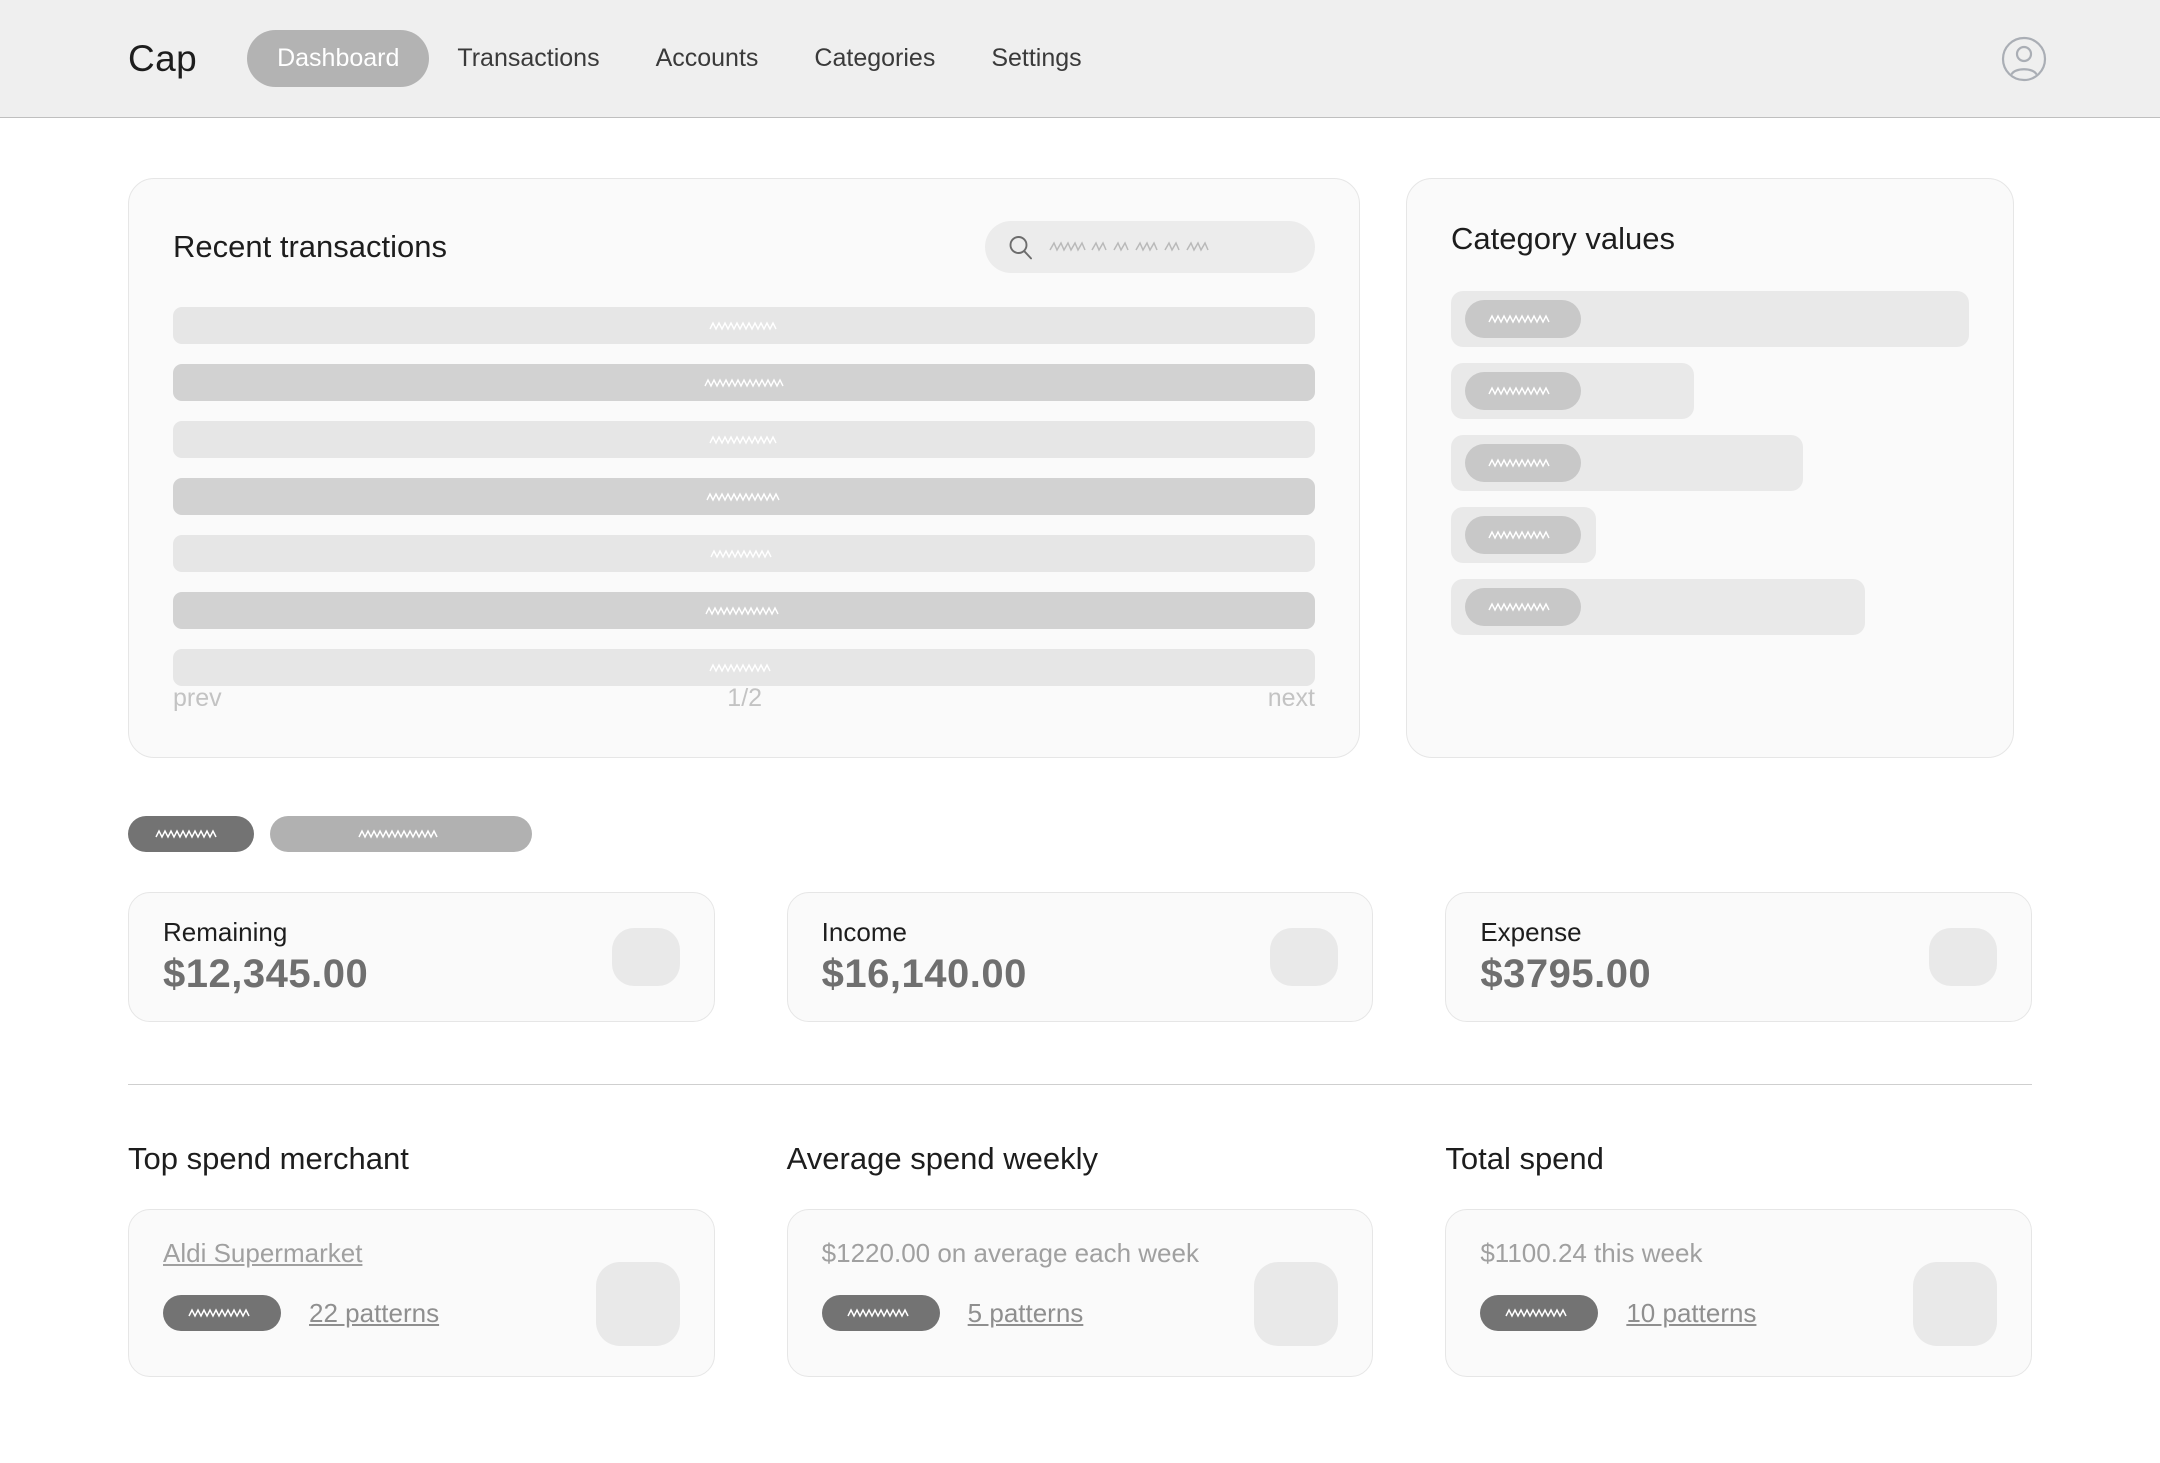  Describe the element at coordinates (1563, 238) in the screenshot. I see `category-values-title: Category values` at that location.